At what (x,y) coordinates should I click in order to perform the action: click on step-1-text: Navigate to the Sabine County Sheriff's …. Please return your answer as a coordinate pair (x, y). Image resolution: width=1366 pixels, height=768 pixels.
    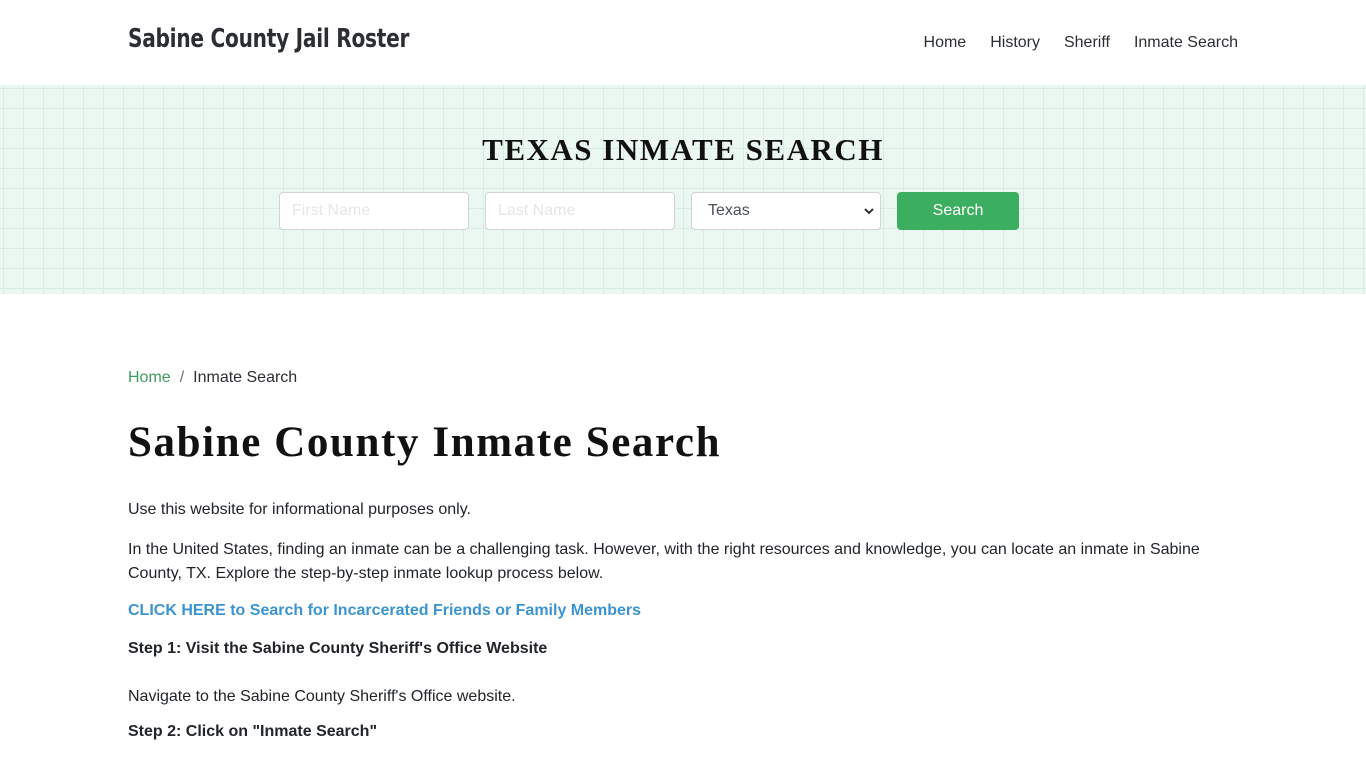
    Looking at the image, I should click on (322, 696).